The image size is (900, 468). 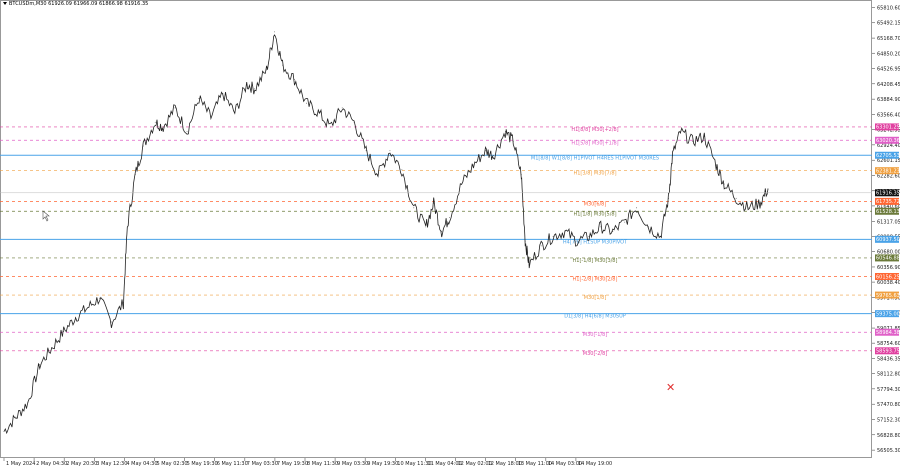 I want to click on current-price-label: 61916.35, so click(x=888, y=194).